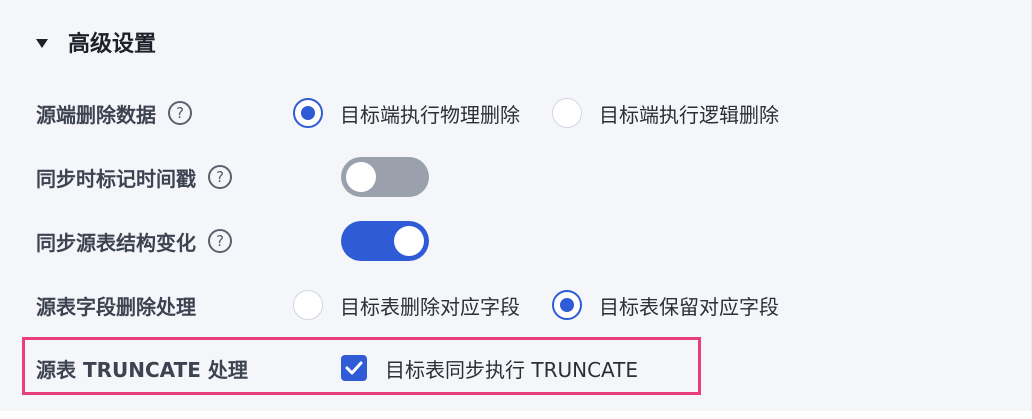 This screenshot has width=1032, height=419. I want to click on section-title: 高级设置, so click(112, 44).